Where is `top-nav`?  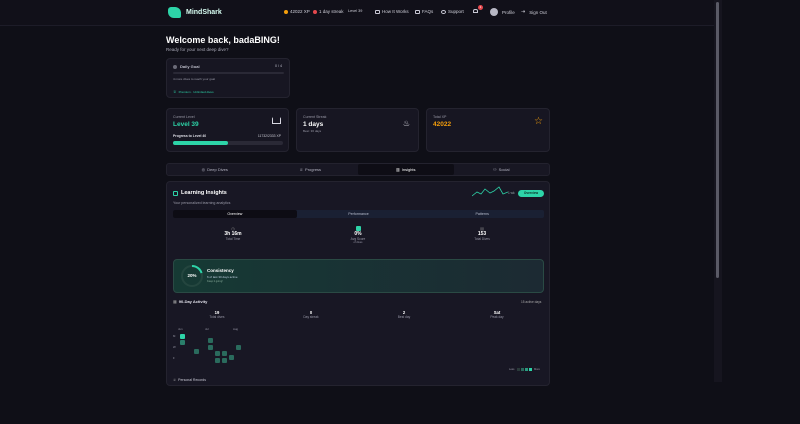 top-nav is located at coordinates (357, 13).